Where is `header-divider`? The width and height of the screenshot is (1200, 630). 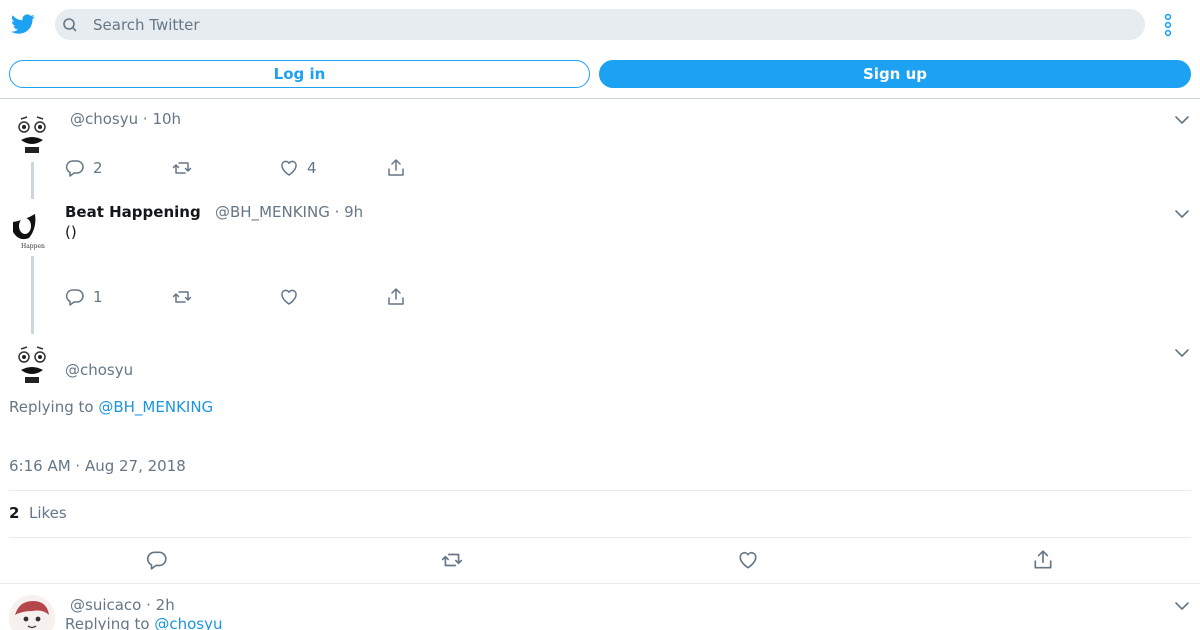
header-divider is located at coordinates (600, 98).